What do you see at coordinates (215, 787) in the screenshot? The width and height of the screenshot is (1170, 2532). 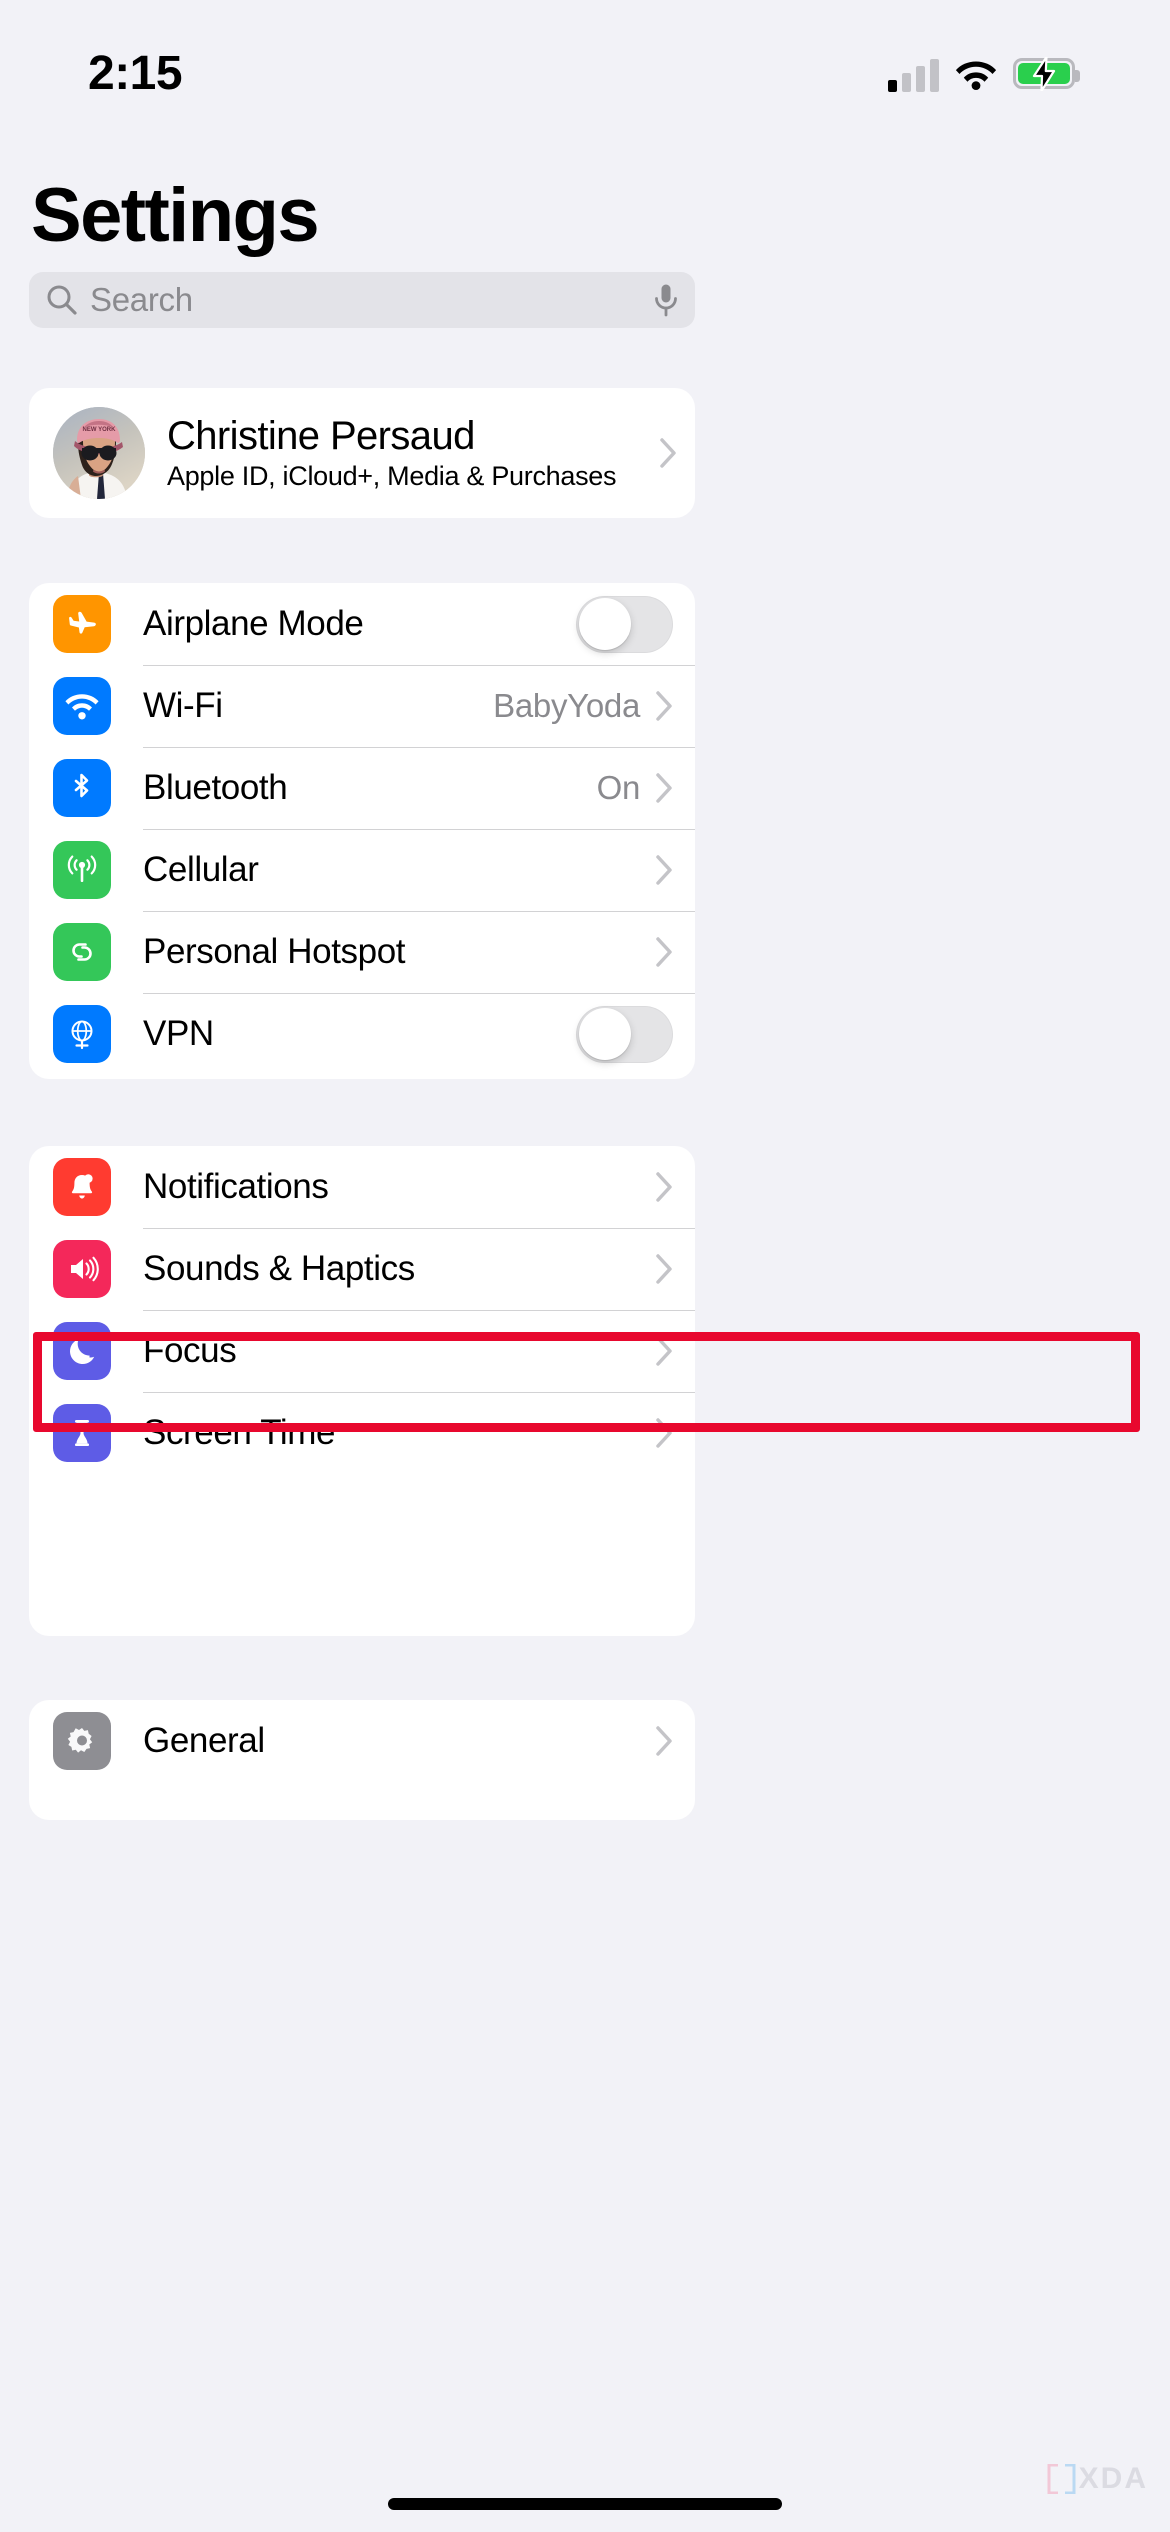 I see `row-label: Bluetooth` at bounding box center [215, 787].